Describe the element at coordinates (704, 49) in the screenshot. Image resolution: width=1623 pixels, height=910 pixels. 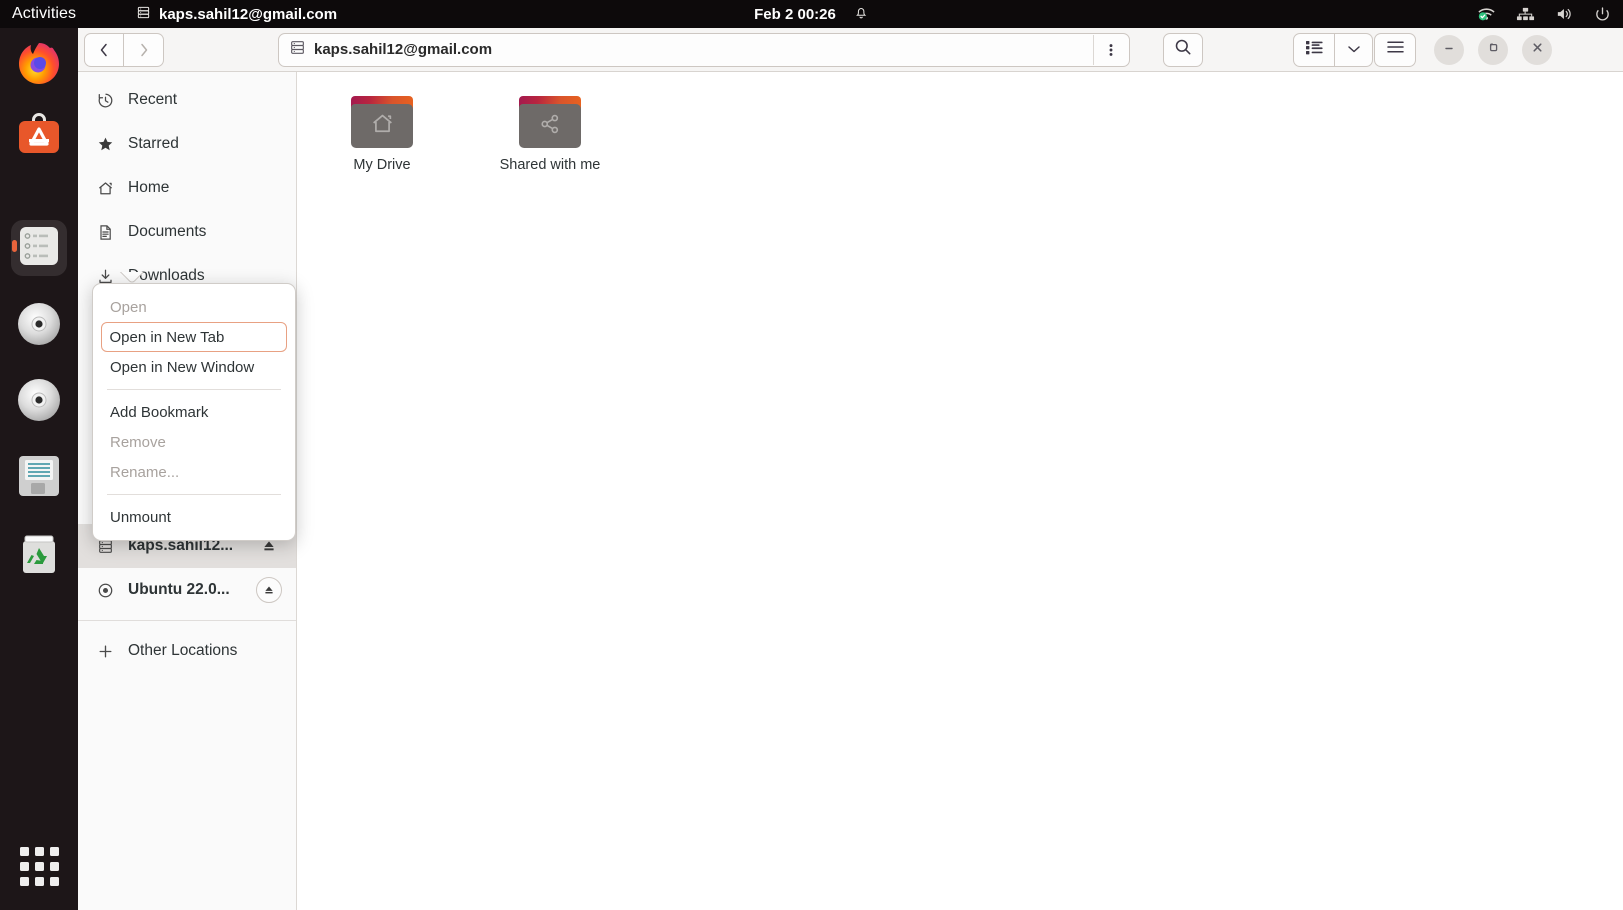
I see `path-bar: kaps.sahil12@gmail.com` at that location.